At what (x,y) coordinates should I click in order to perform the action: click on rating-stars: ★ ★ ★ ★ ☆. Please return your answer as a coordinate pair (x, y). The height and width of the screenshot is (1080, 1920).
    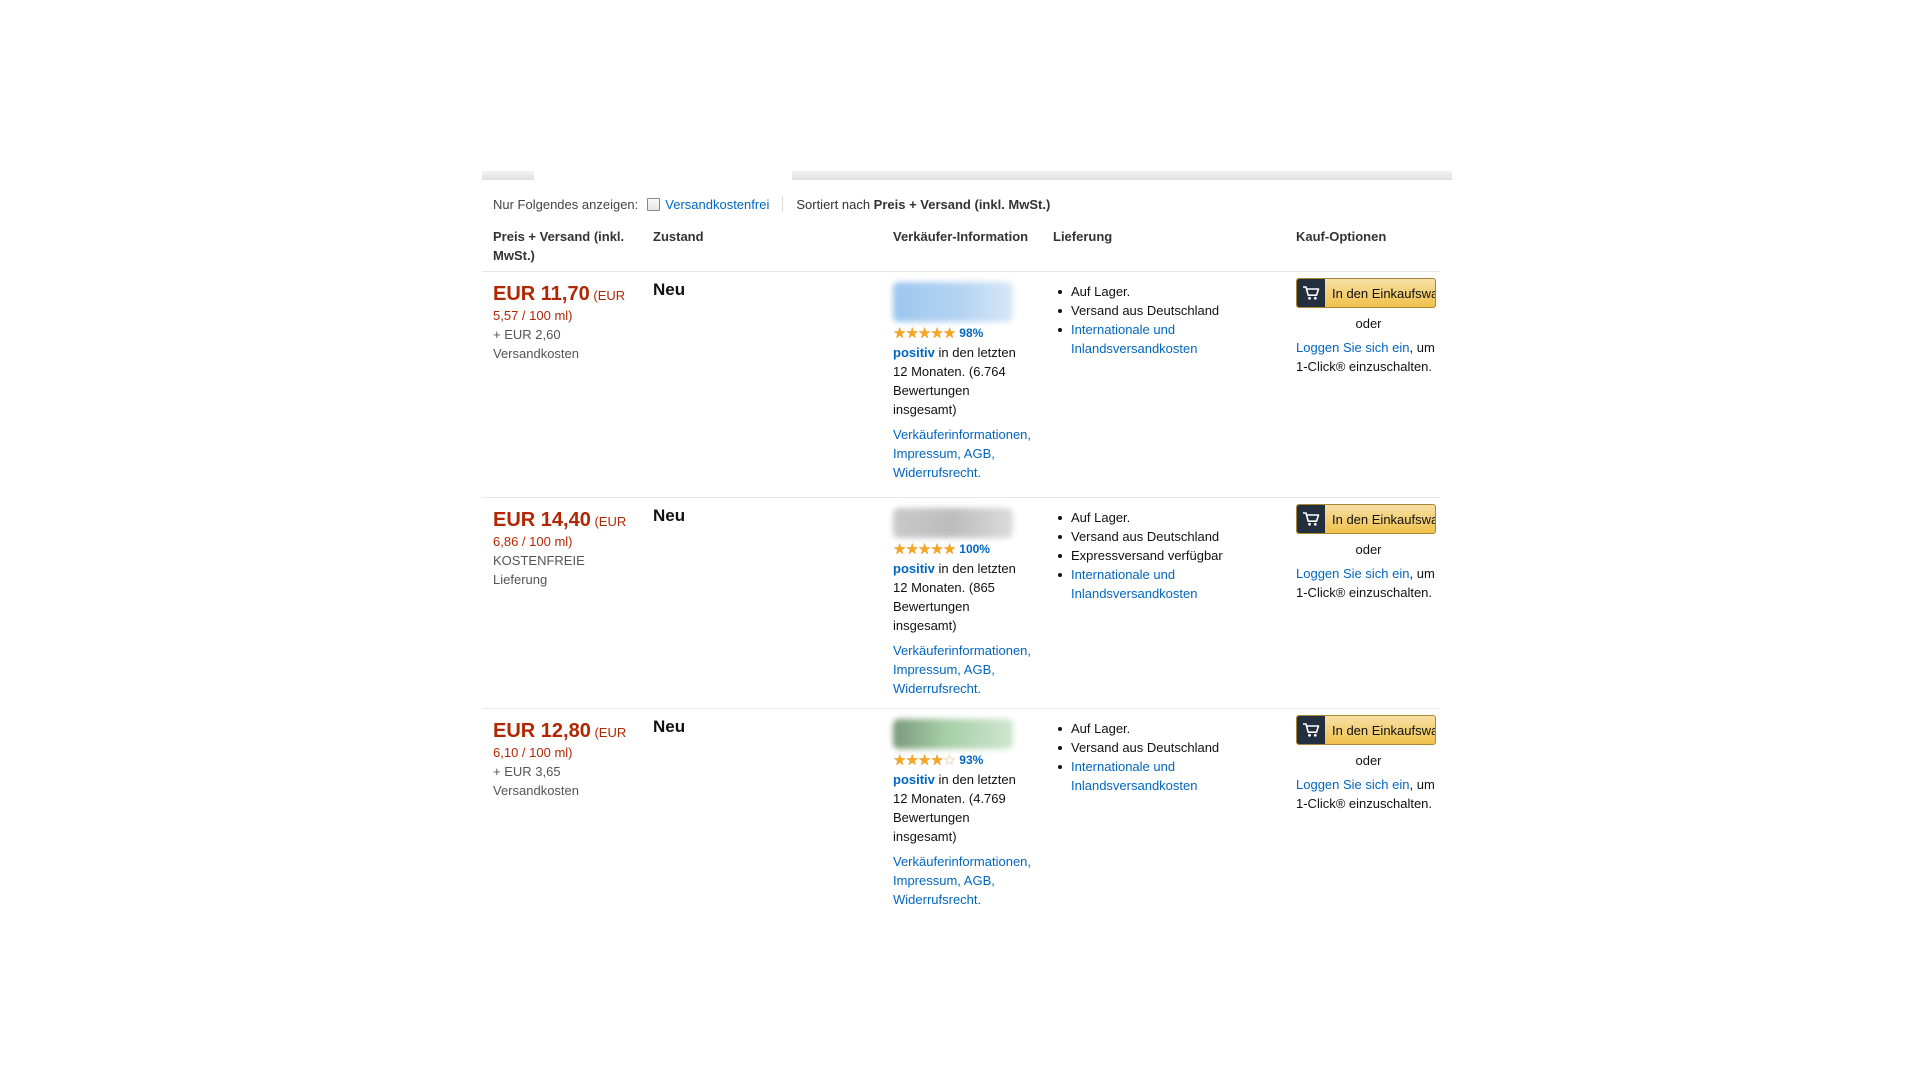
    Looking at the image, I should click on (924, 760).